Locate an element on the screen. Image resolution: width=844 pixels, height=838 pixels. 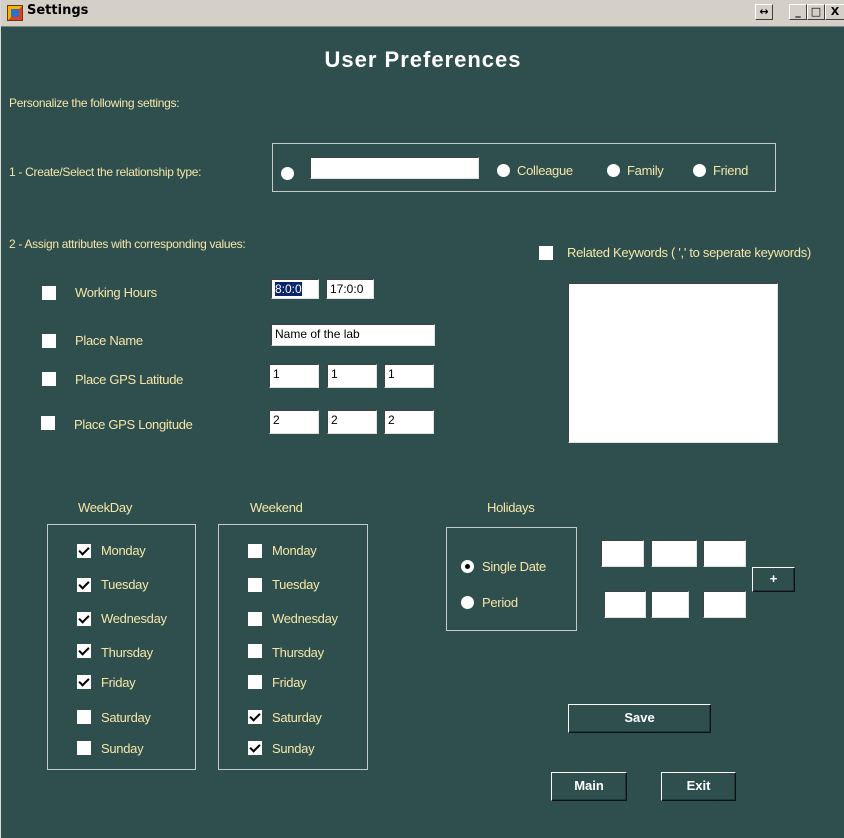
weekend-saturday-checkbox is located at coordinates (255, 717).